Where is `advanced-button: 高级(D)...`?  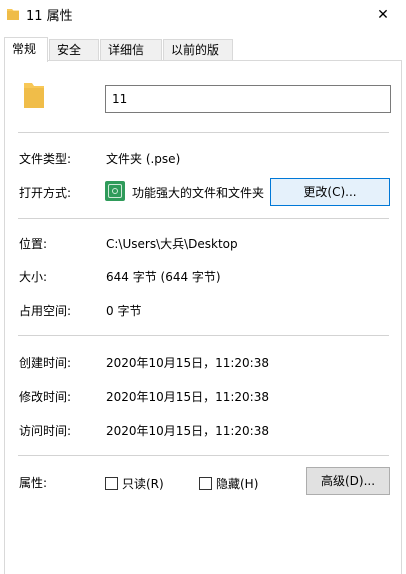 advanced-button: 高级(D)... is located at coordinates (348, 481).